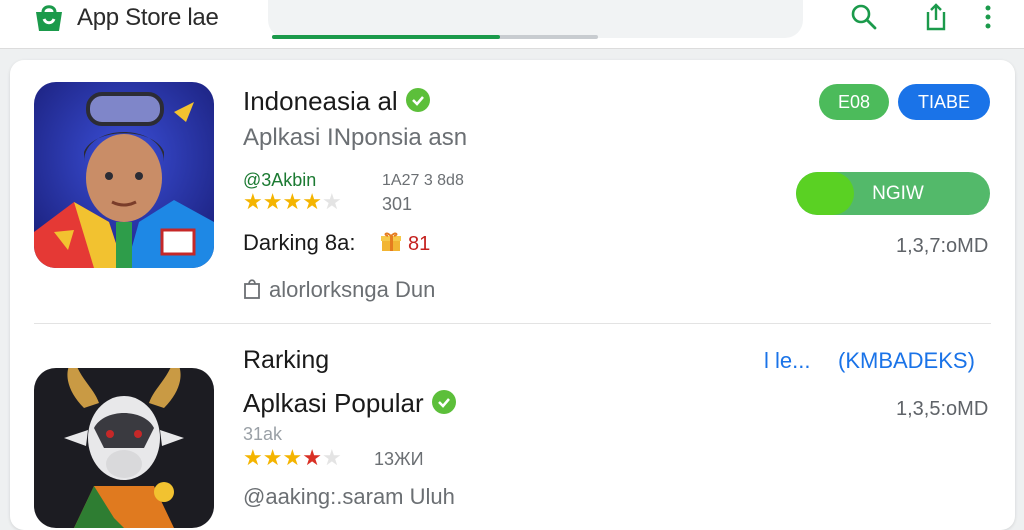  I want to click on loading-progress-bar, so click(435, 37).